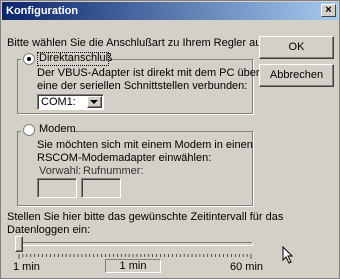 This screenshot has width=340, height=279. I want to click on interval-max-label: 60 min, so click(247, 267).